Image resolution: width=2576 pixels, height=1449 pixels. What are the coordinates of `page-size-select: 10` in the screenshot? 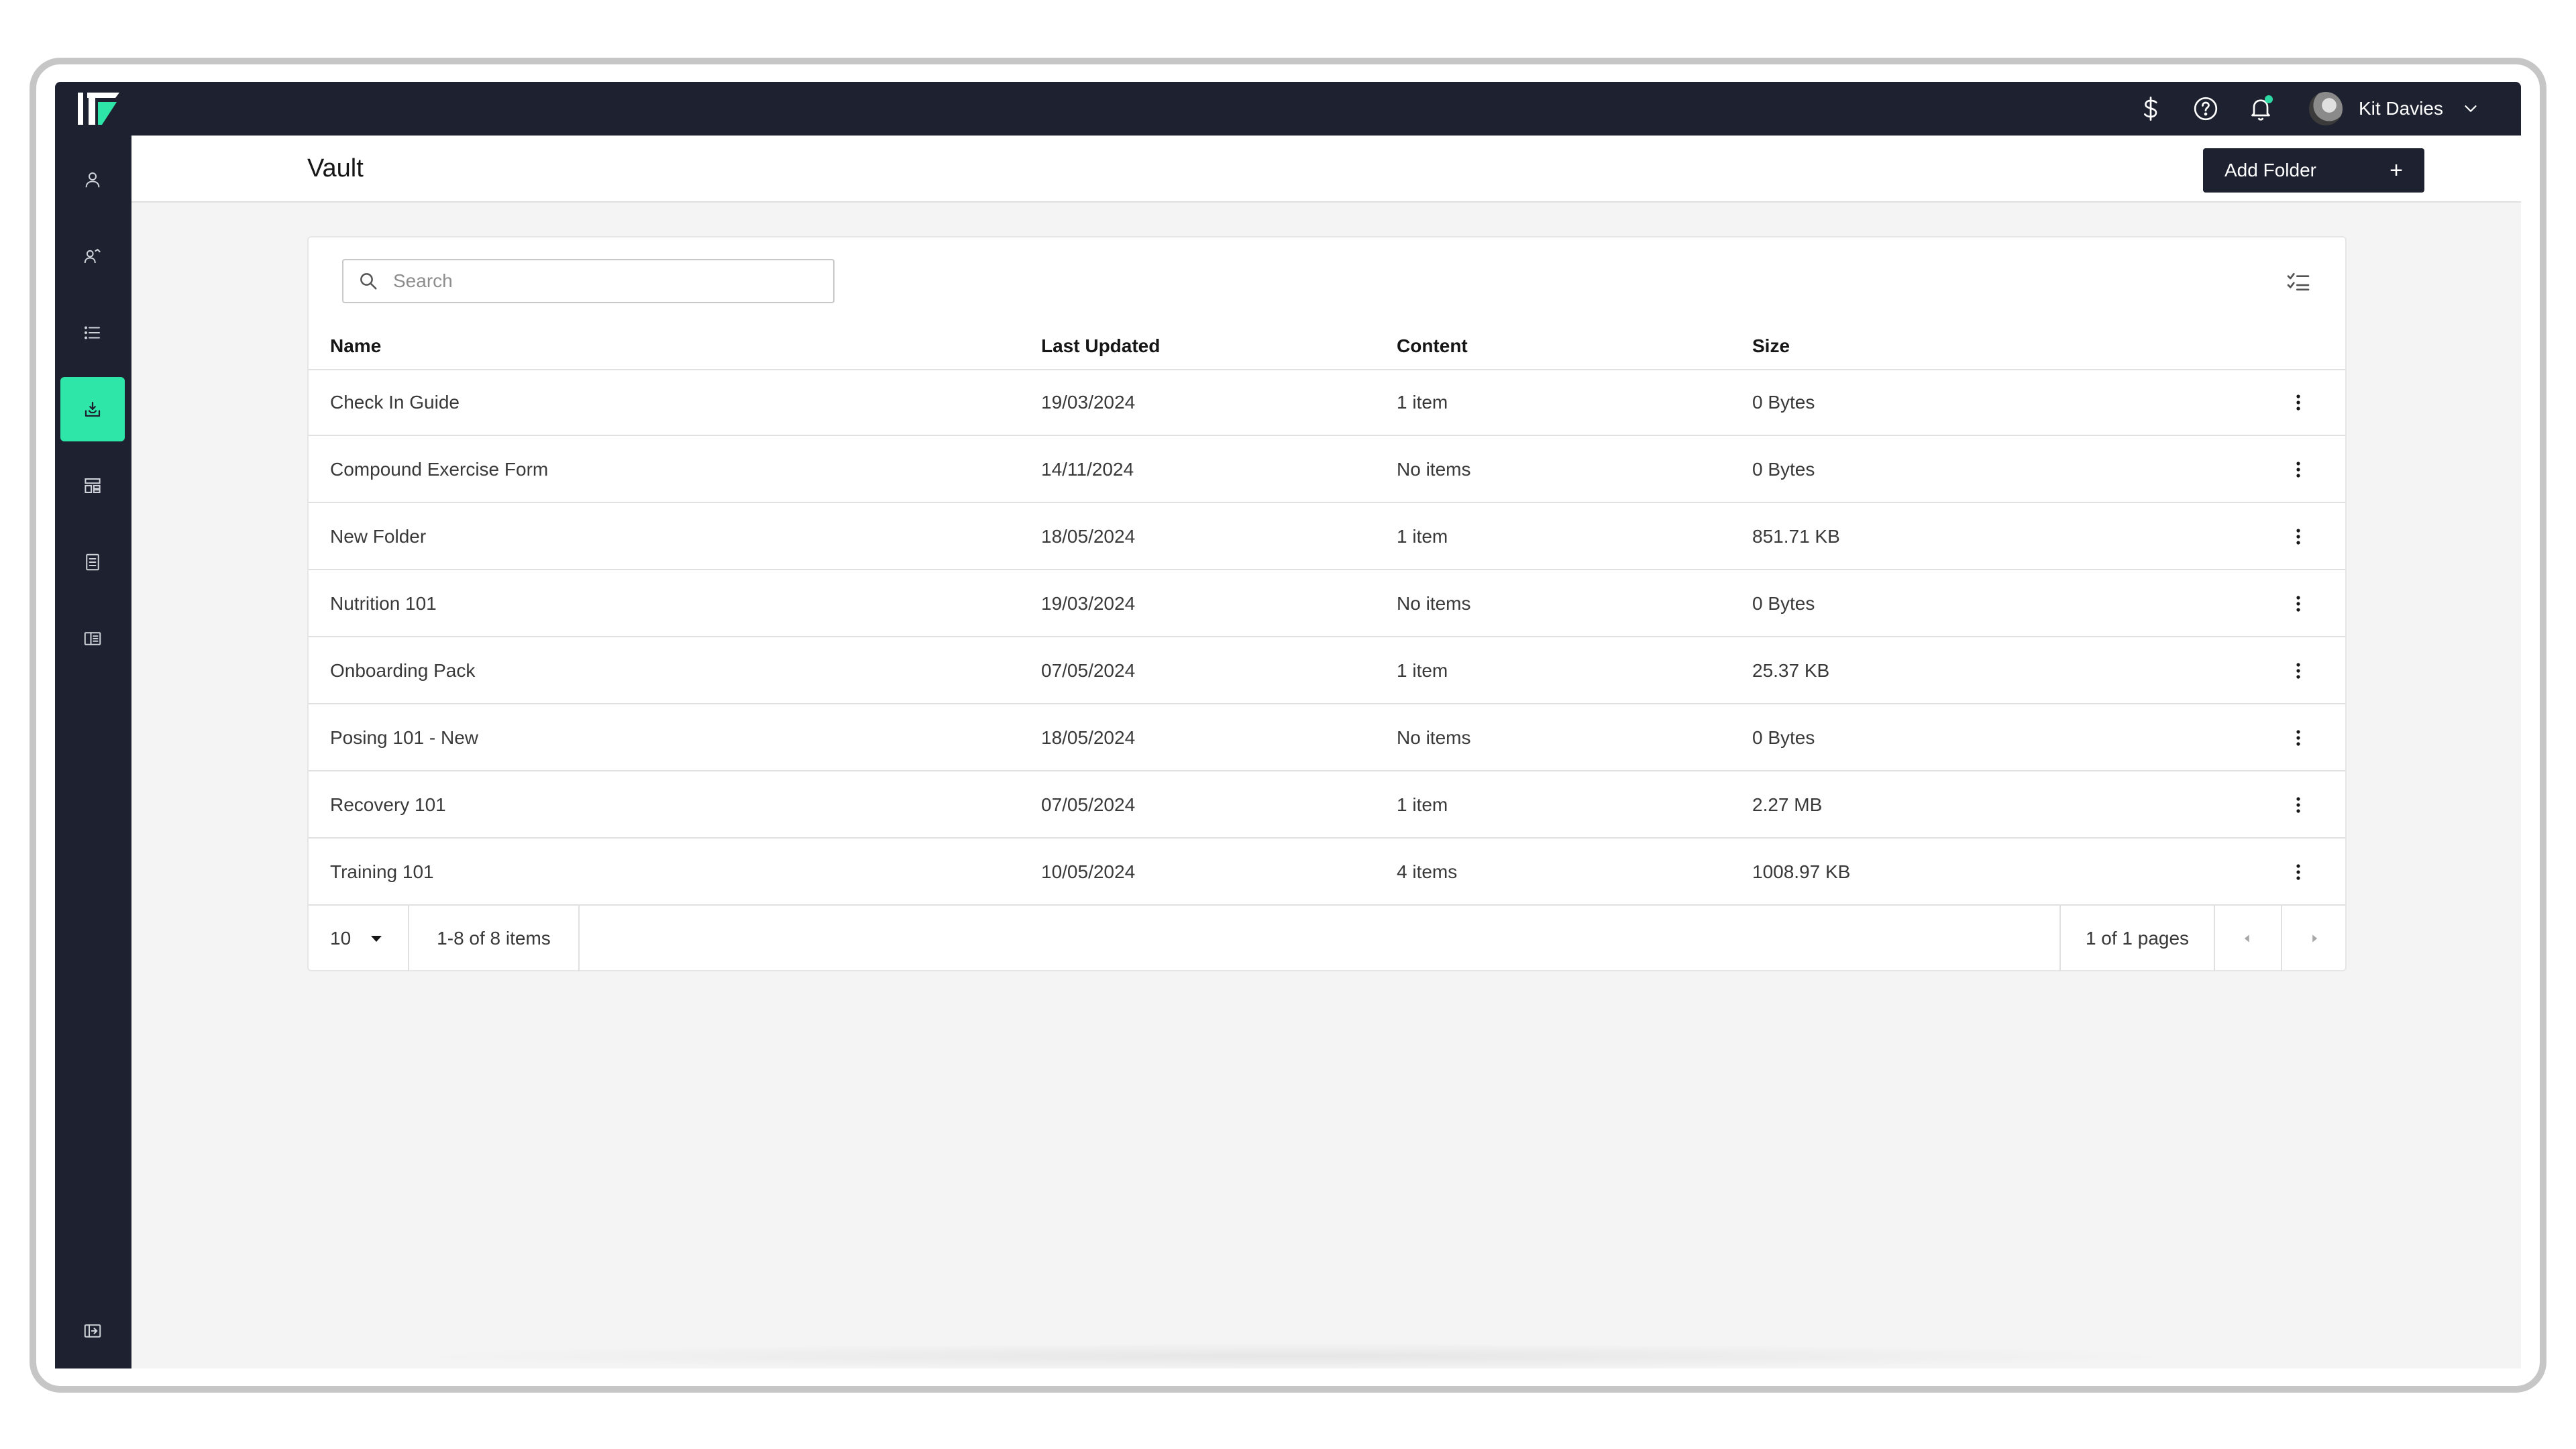 It's located at (359, 938).